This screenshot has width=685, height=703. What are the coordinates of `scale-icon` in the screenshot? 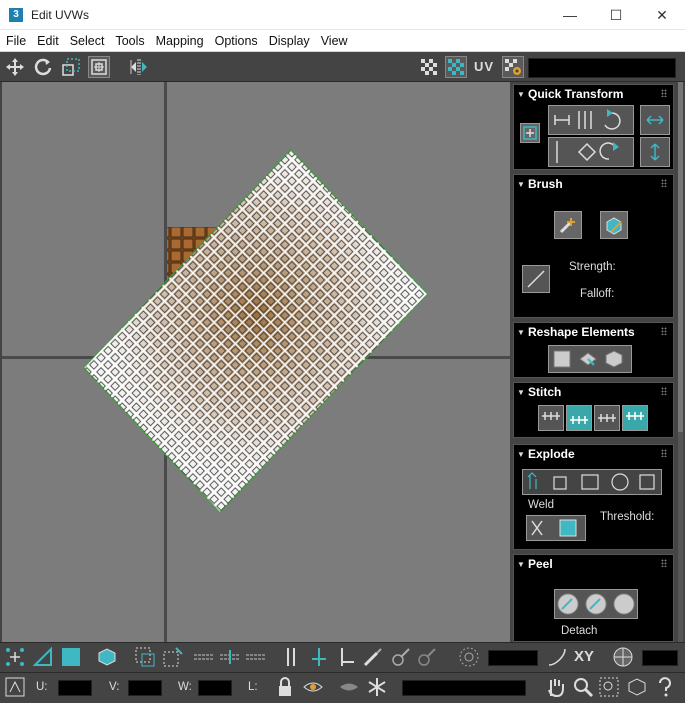 It's located at (71, 67).